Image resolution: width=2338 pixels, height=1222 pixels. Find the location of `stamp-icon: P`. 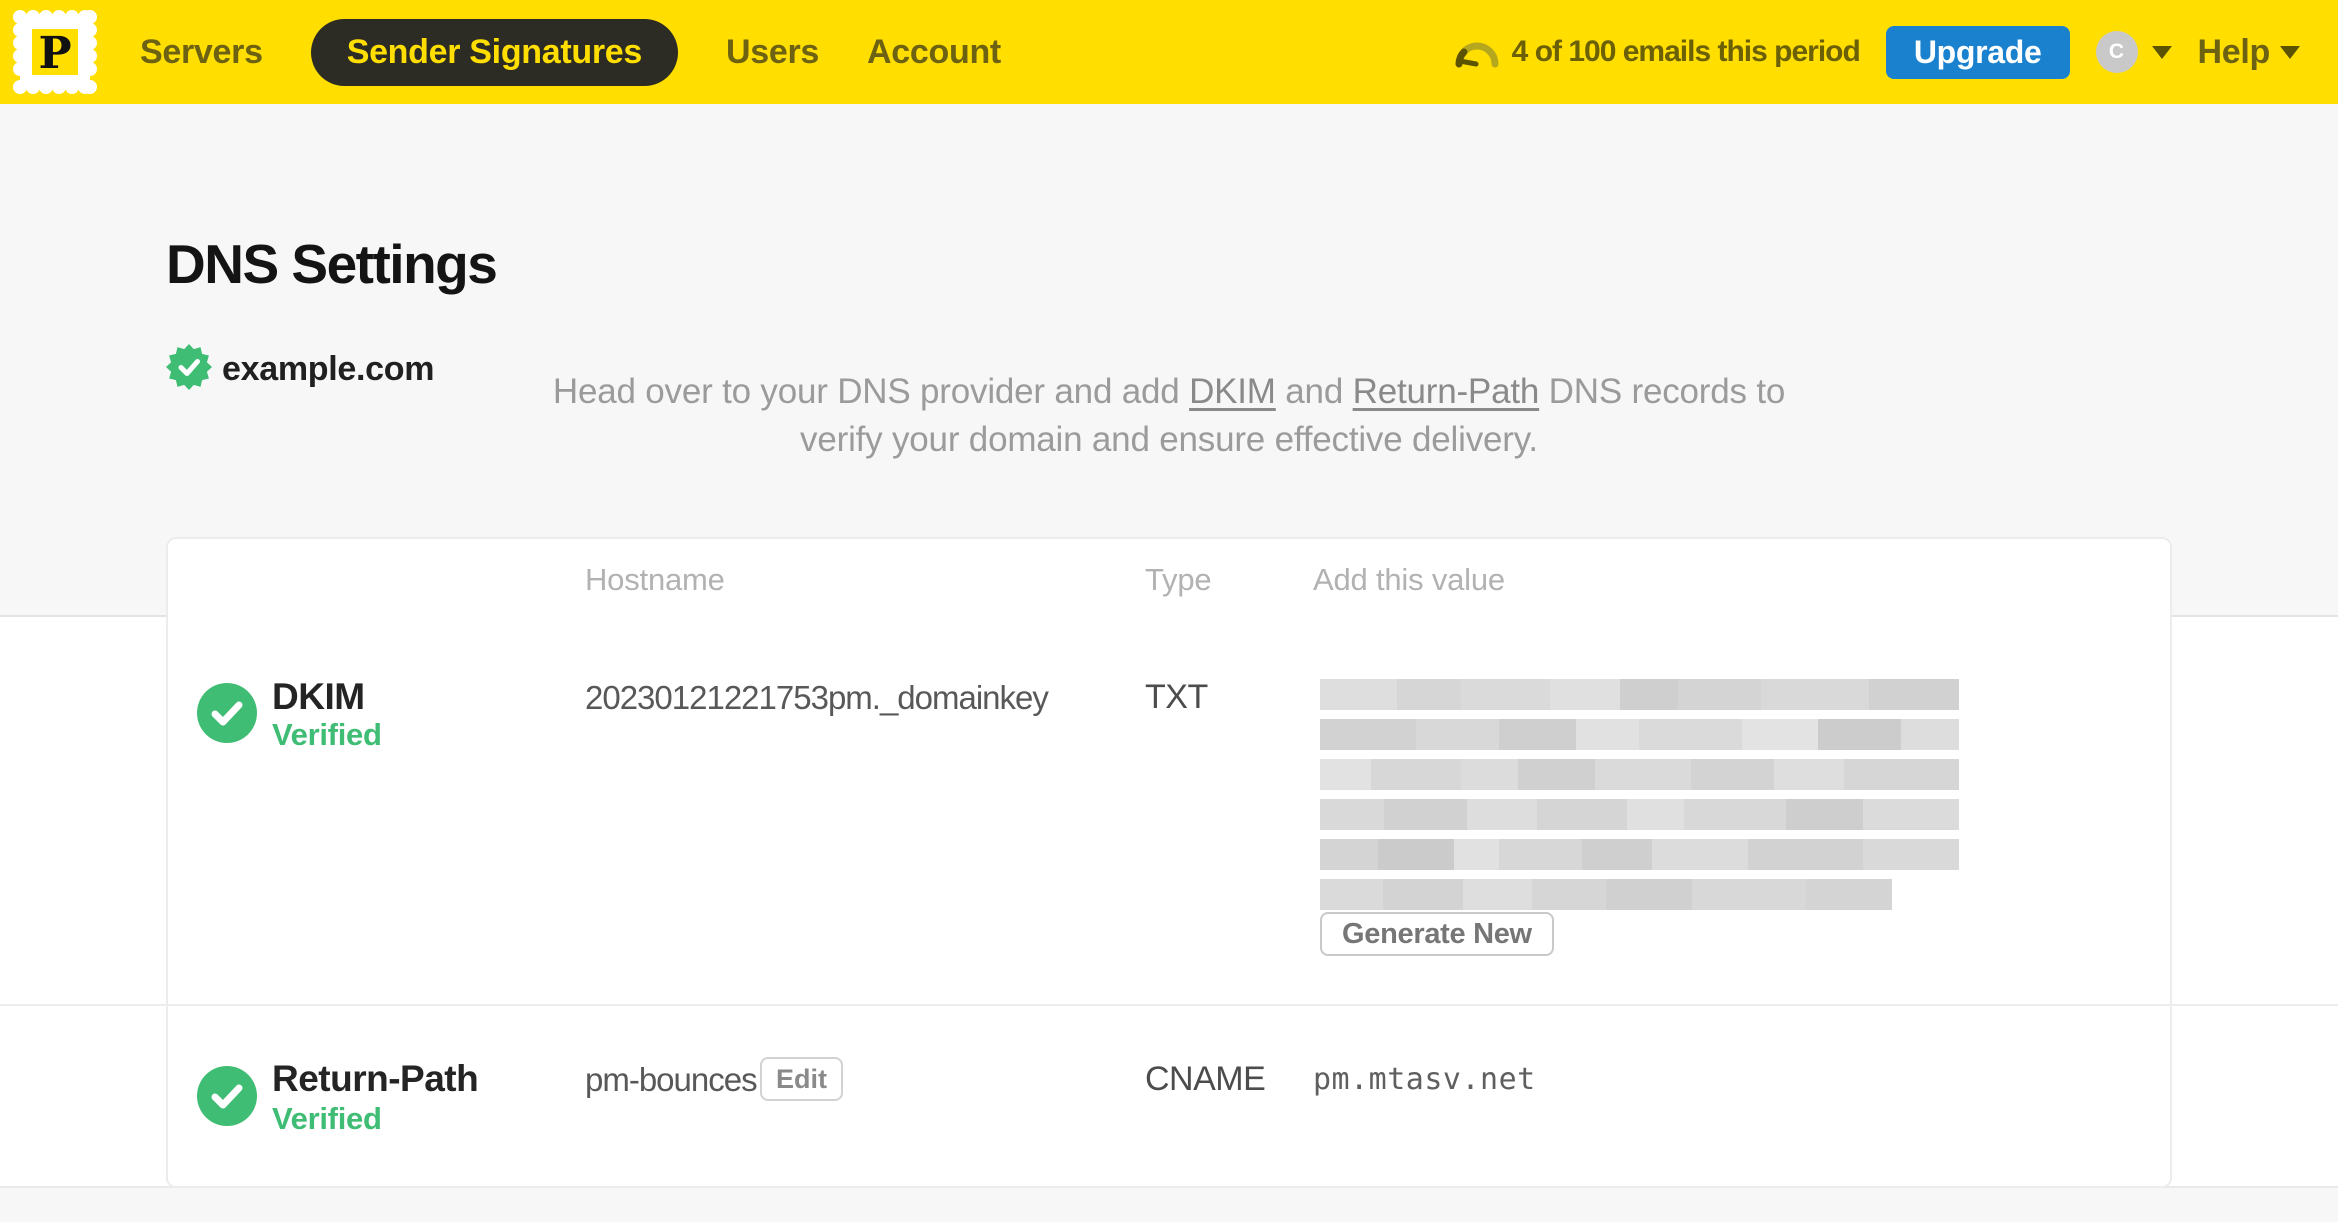

stamp-icon: P is located at coordinates (55, 52).